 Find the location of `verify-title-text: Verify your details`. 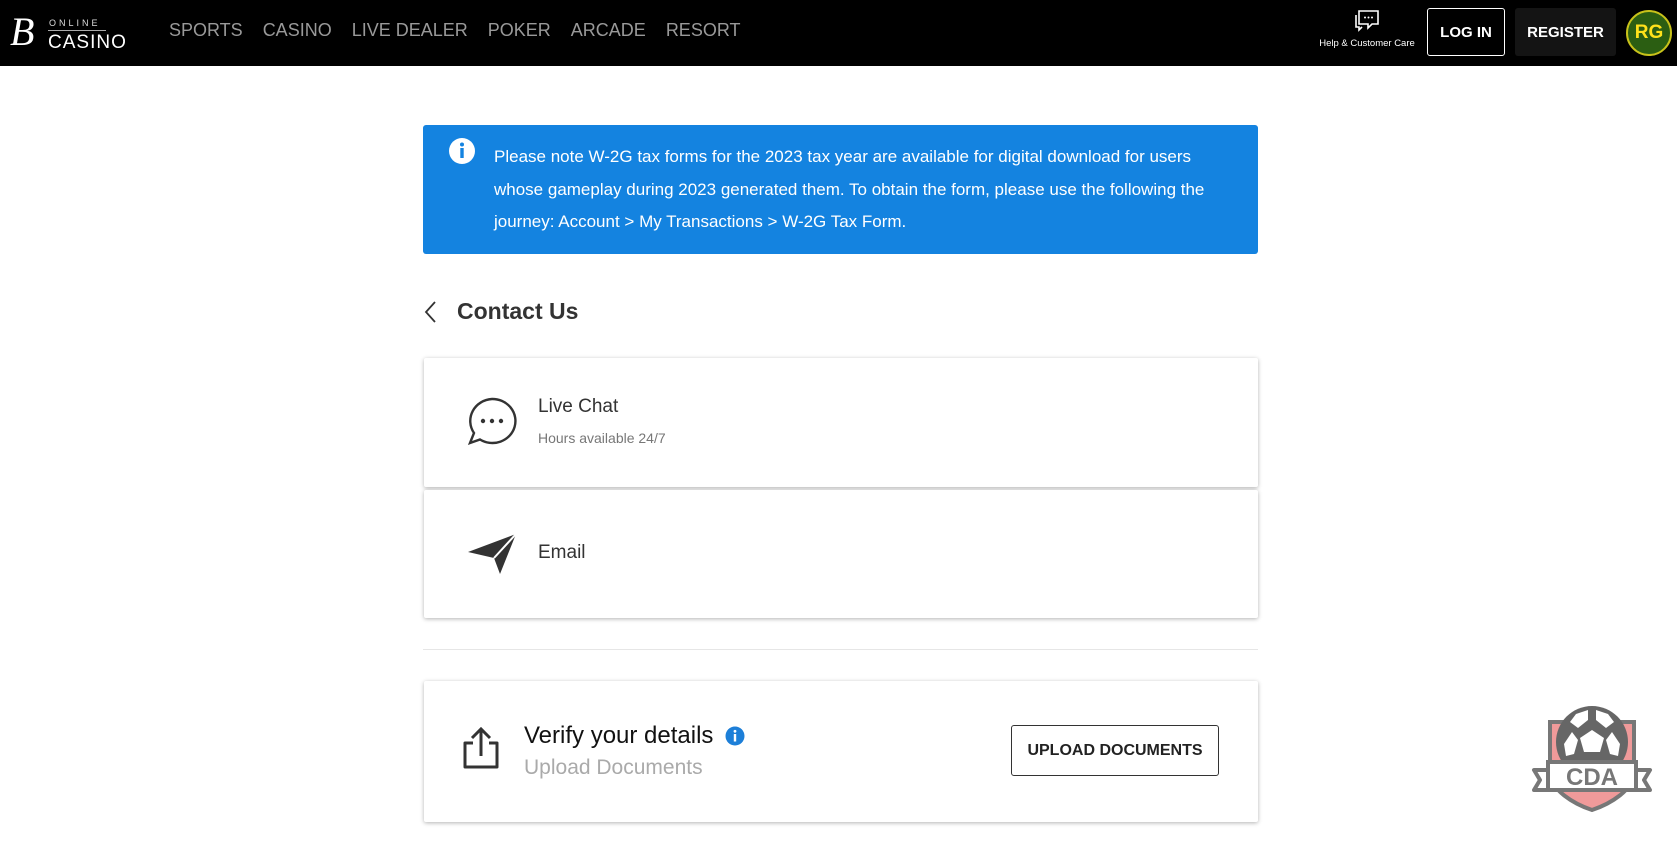

verify-title-text: Verify your details is located at coordinates (619, 735).